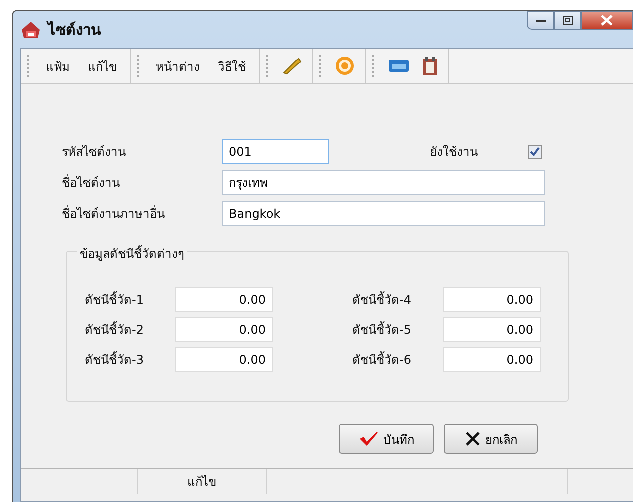  I want to click on field-label: รหัสไซต์งาน, so click(94, 152).